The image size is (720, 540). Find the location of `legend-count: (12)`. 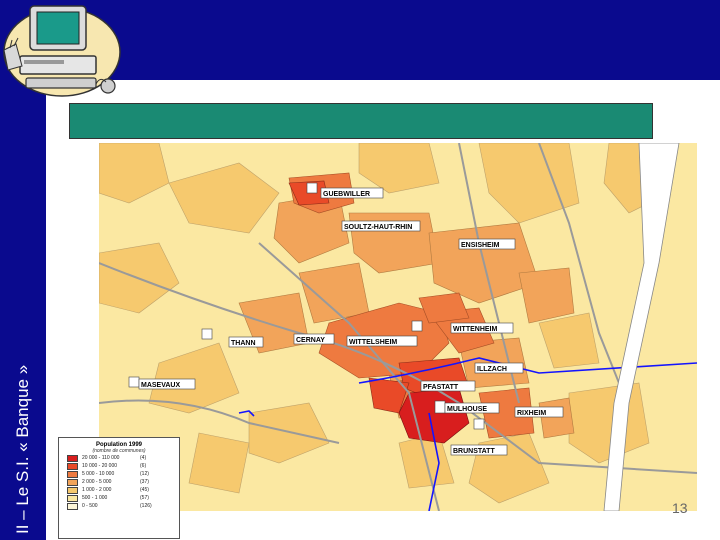

legend-count: (12) is located at coordinates (144, 474).